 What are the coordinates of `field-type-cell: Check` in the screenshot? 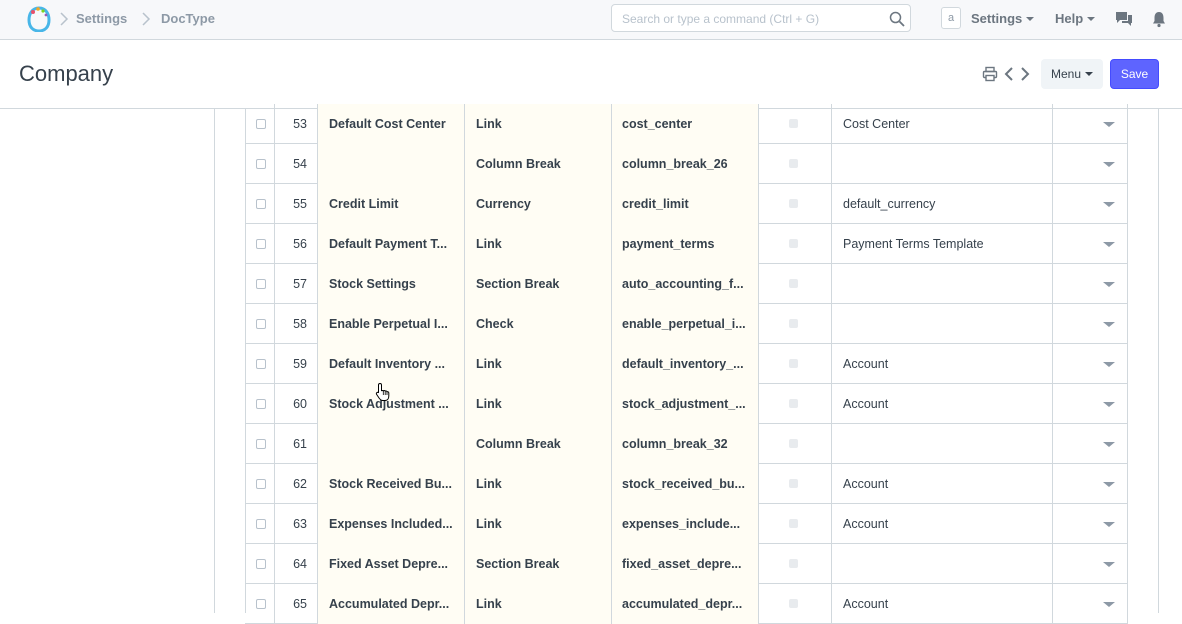 It's located at (538, 324).